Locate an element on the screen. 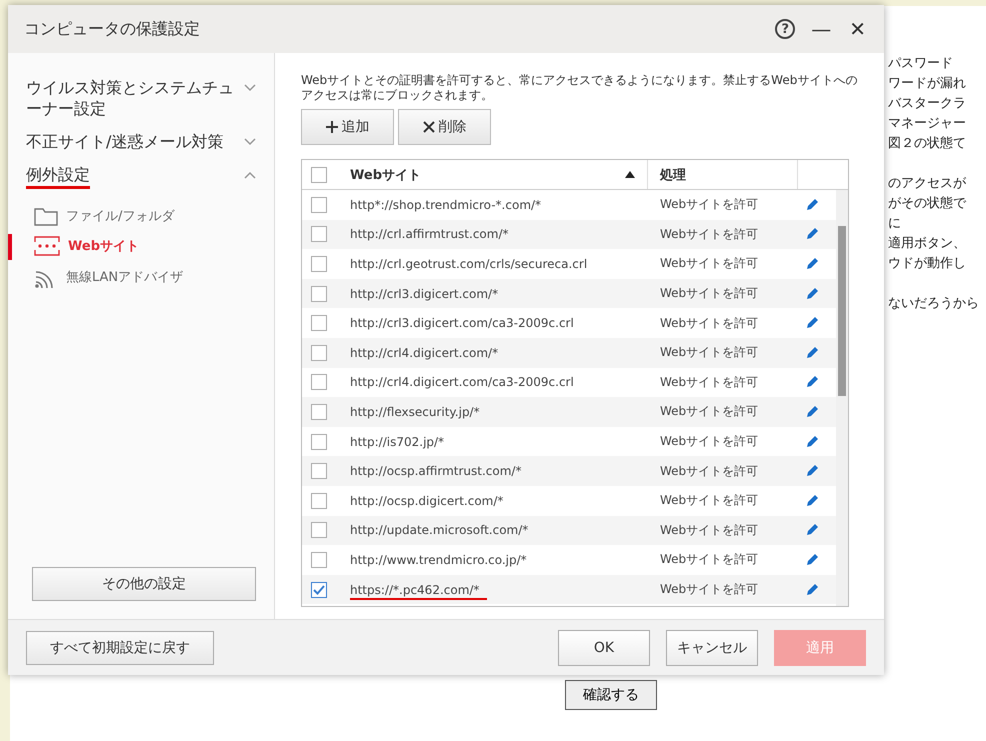  toolbar-button: 追加 is located at coordinates (347, 127).